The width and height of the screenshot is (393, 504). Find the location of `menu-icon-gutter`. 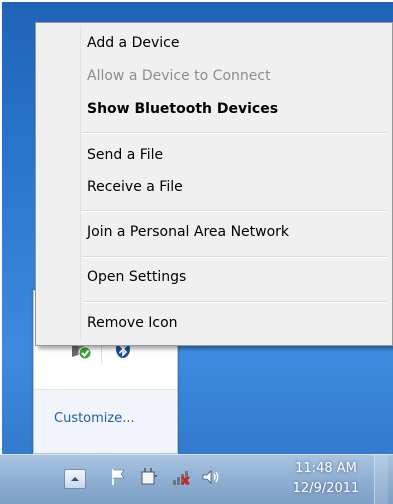

menu-icon-gutter is located at coordinates (80, 183).